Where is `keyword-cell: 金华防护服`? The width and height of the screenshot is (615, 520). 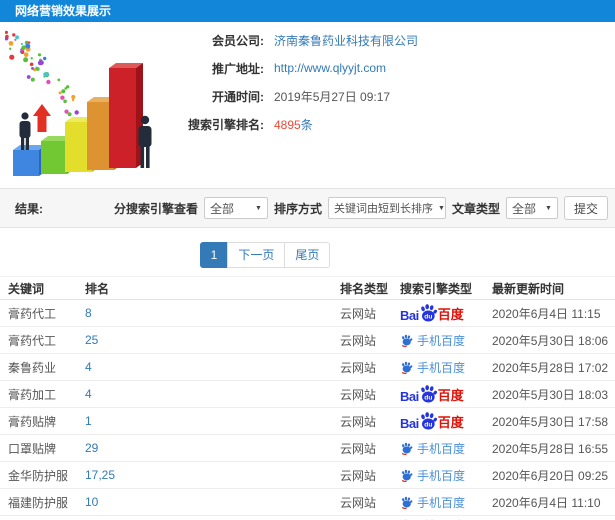 keyword-cell: 金华防护服 is located at coordinates (38, 475).